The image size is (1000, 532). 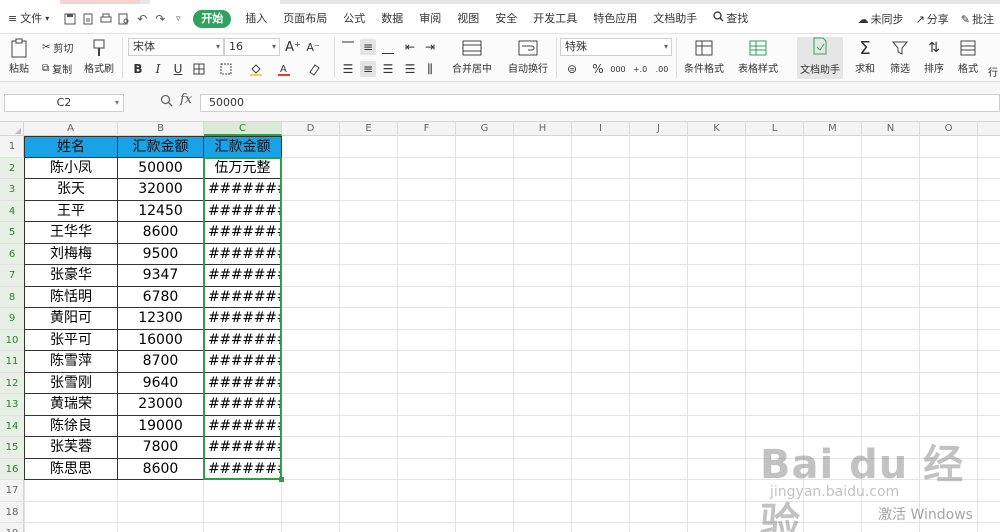 I want to click on percent-icon: %, so click(x=598, y=69).